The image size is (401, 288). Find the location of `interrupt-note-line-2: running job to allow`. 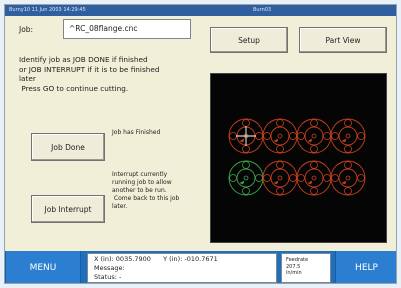

interrupt-note-line-2: running job to allow is located at coordinates (142, 182).